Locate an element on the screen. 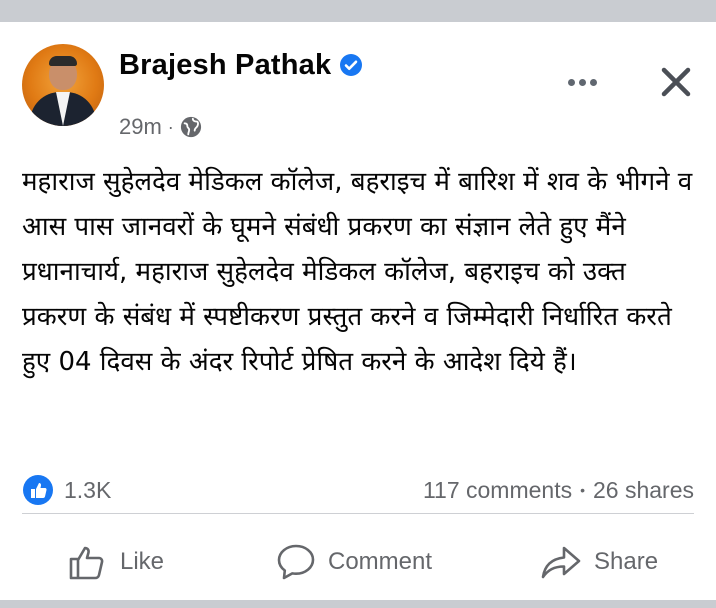  divider is located at coordinates (358, 513).